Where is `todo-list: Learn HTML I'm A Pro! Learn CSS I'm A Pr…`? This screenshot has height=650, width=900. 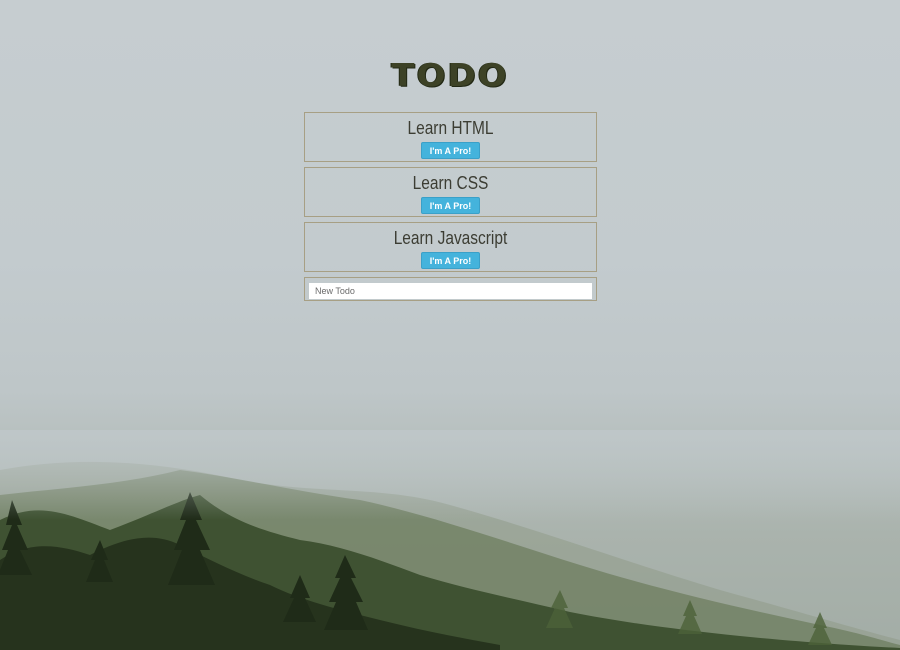 todo-list: Learn HTML I'm A Pro! Learn CSS I'm A Pr… is located at coordinates (450, 206).